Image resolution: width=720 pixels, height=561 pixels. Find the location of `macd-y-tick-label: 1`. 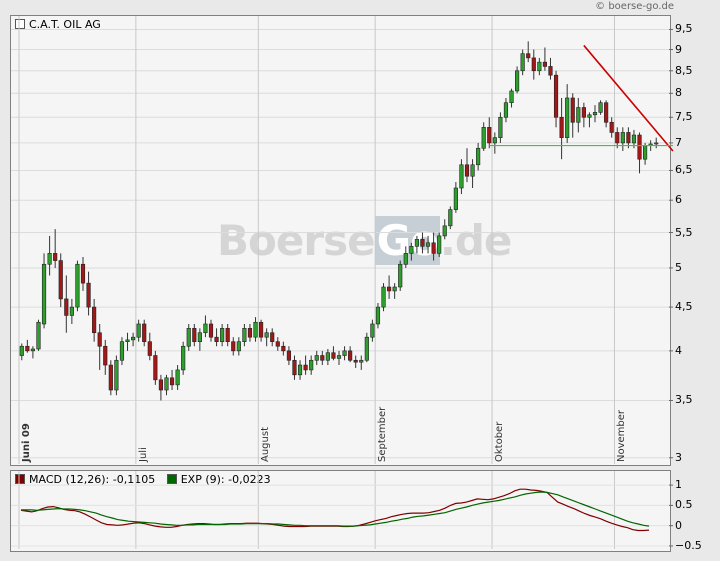

macd-y-tick-label: 1 is located at coordinates (678, 485).